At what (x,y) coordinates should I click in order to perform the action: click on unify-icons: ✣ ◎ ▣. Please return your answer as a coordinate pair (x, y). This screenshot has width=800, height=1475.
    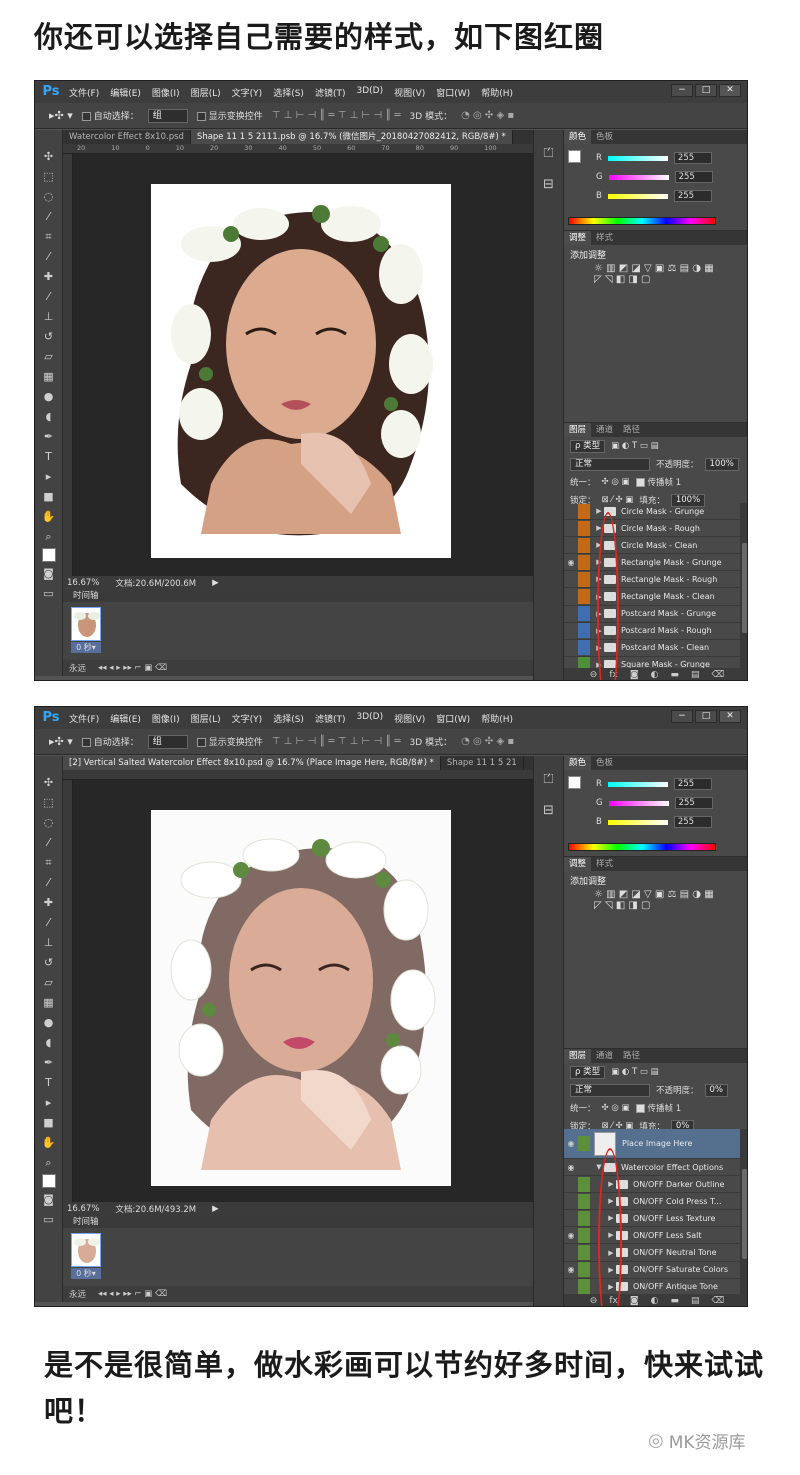
    Looking at the image, I should click on (616, 482).